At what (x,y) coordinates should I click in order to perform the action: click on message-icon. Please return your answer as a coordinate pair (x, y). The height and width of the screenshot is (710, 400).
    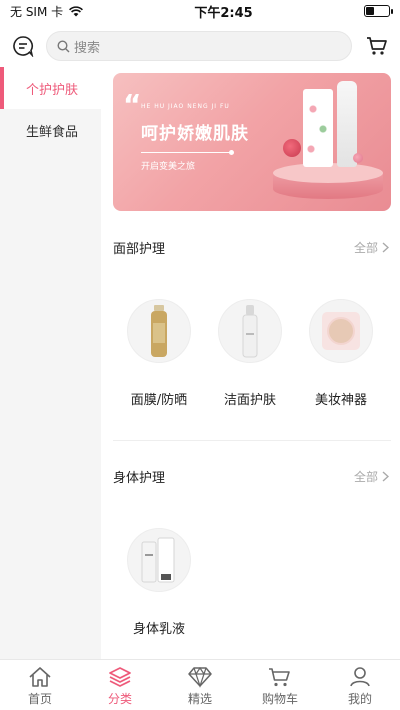
    Looking at the image, I should click on (23, 46).